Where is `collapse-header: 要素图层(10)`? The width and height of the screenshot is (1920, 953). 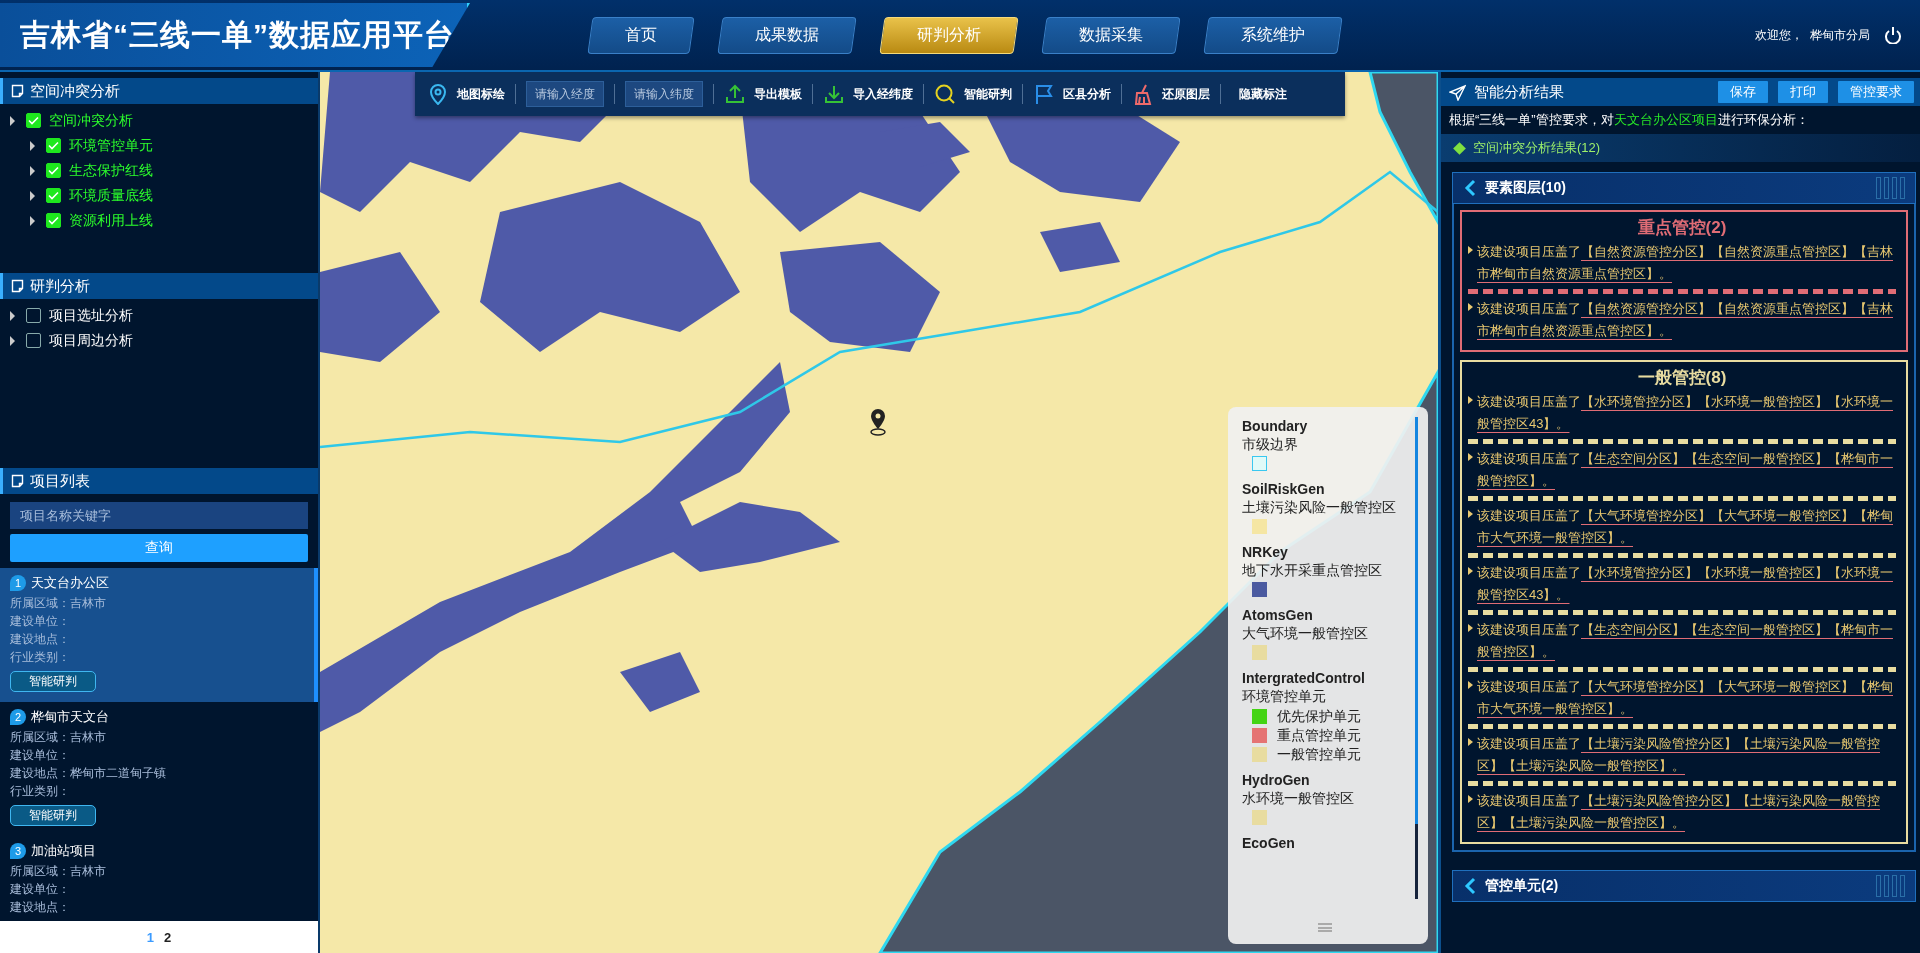 collapse-header: 要素图层(10) is located at coordinates (1684, 188).